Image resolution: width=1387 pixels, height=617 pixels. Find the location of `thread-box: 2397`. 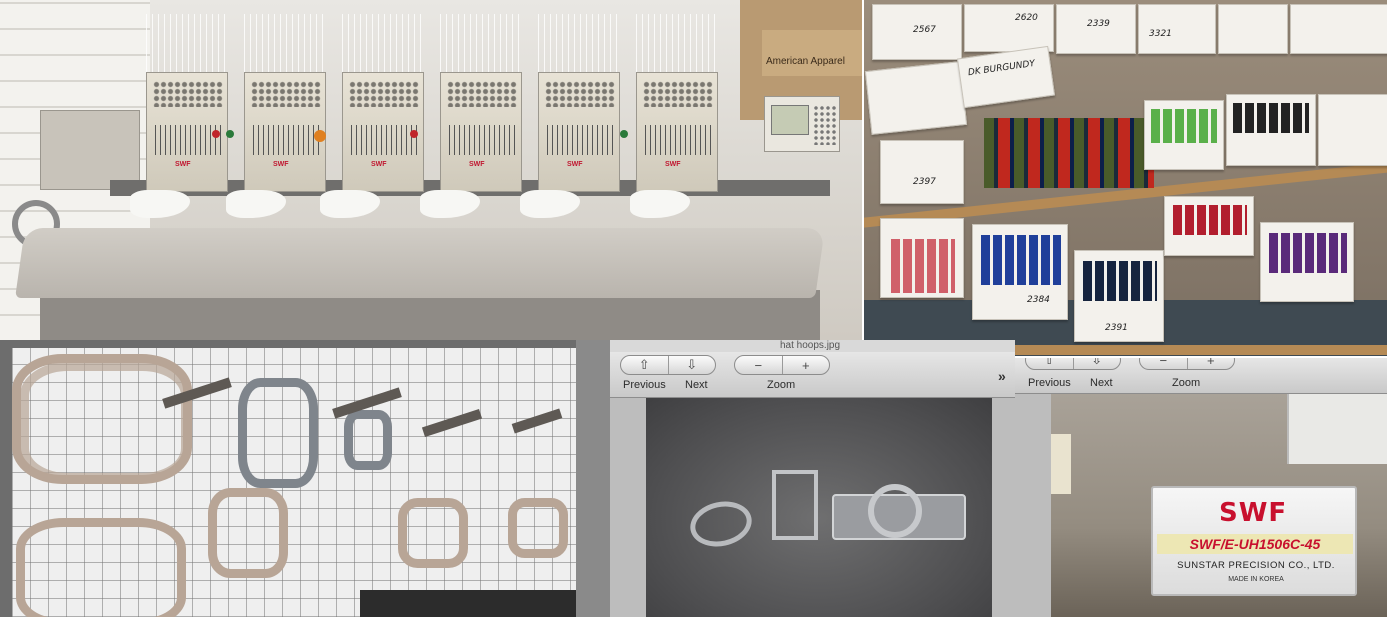

thread-box: 2397 is located at coordinates (922, 172).